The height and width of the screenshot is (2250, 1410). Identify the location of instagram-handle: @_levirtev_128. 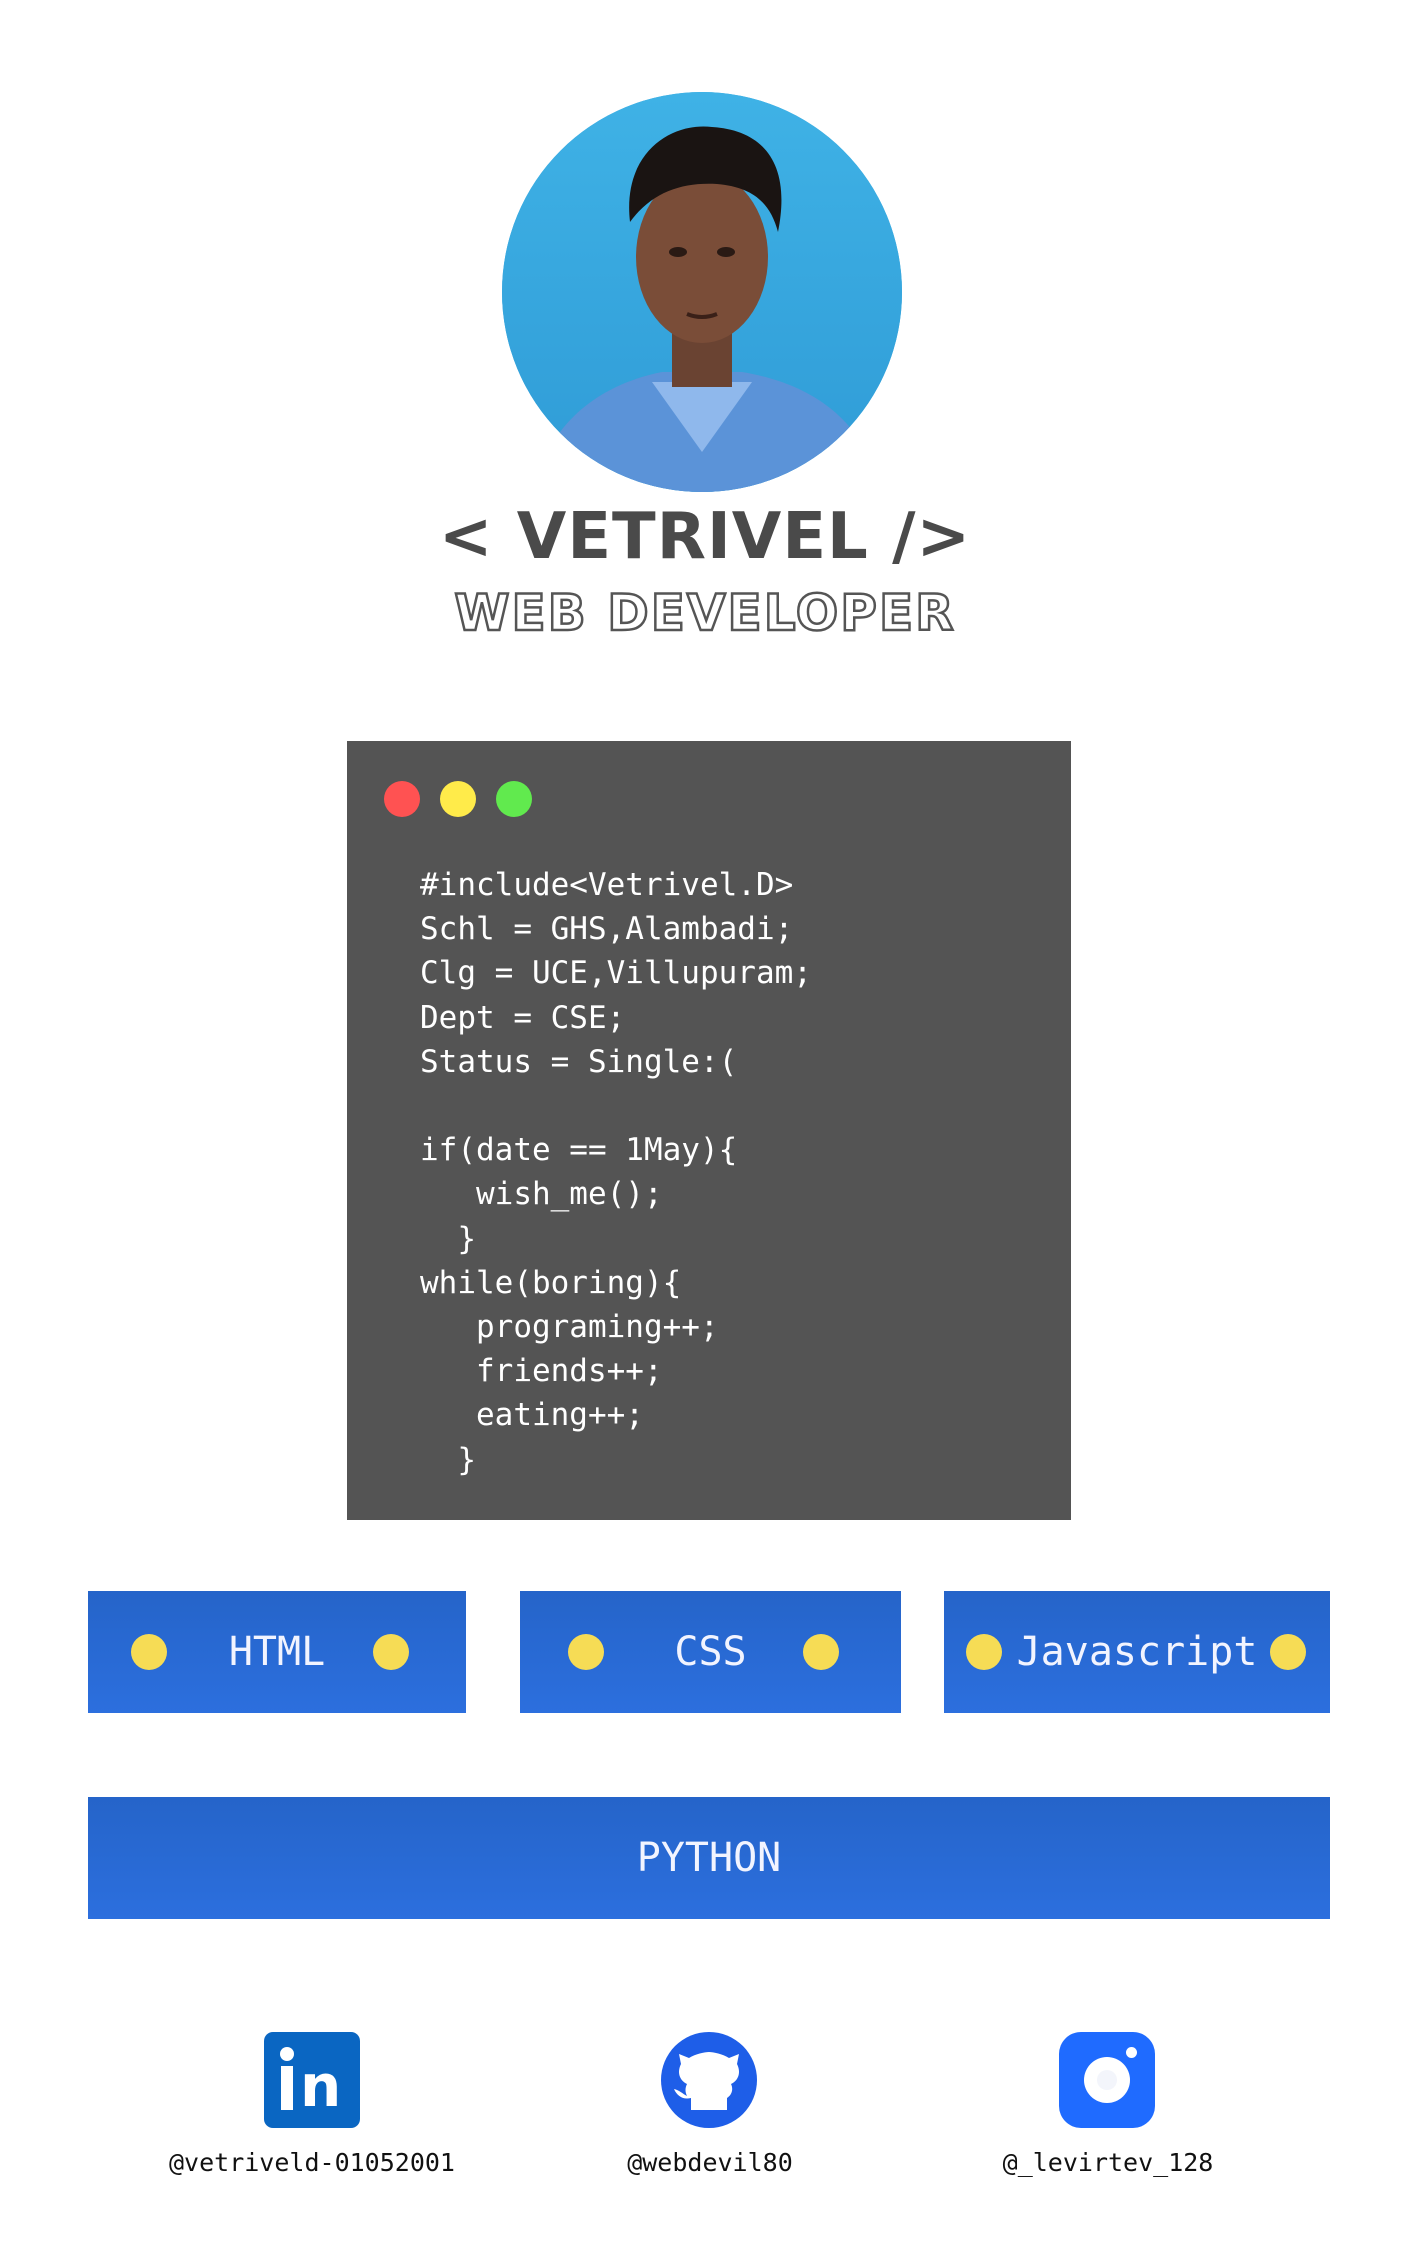
(1108, 2162).